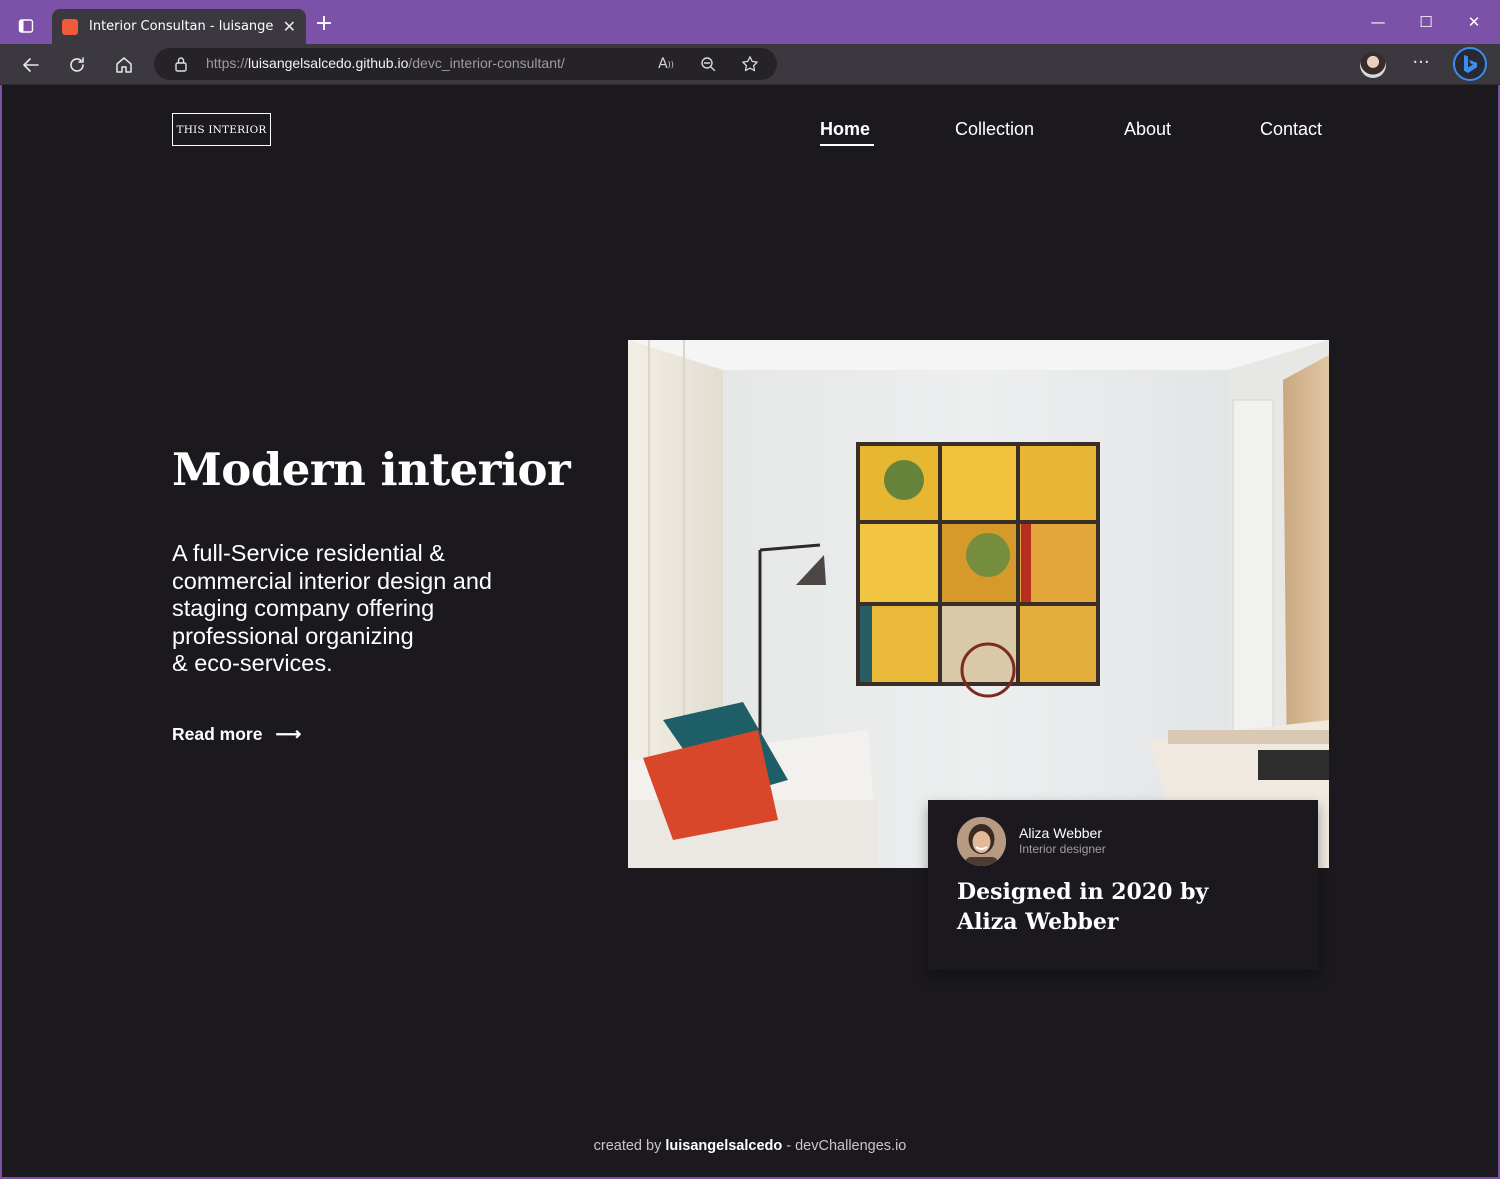  Describe the element at coordinates (1421, 63) in the screenshot. I see `more-icon: ···` at that location.